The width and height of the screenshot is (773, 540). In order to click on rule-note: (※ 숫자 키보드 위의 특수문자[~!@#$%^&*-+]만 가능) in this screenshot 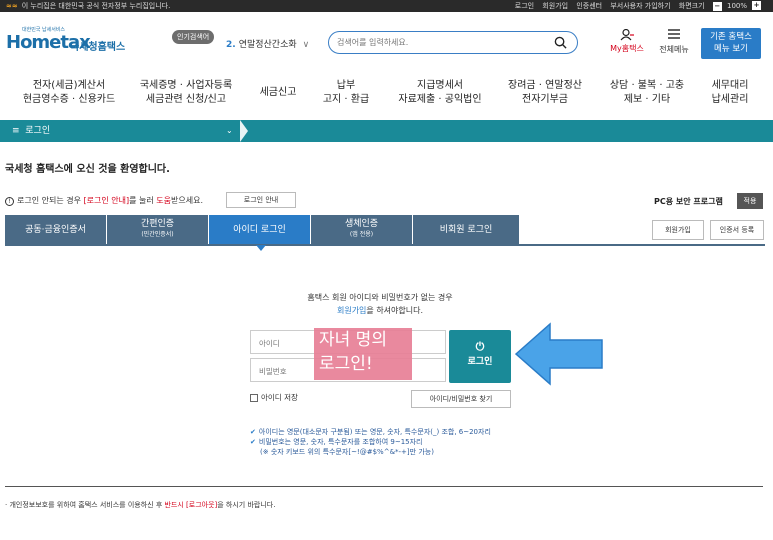, I will do `click(347, 452)`.